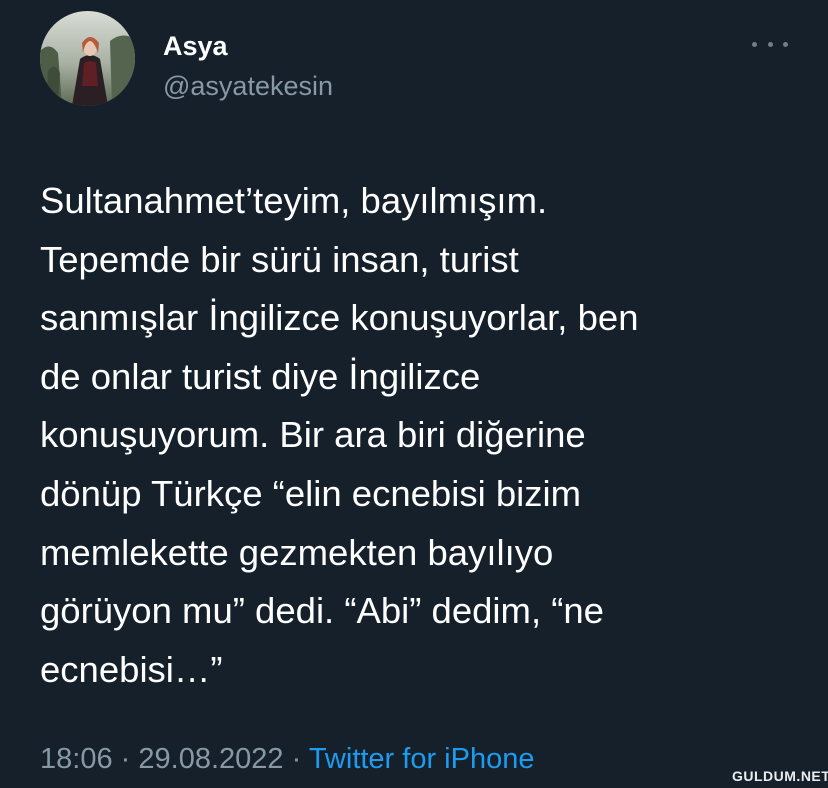 The height and width of the screenshot is (788, 828). I want to click on author-handle: @asyatekesin, so click(248, 86).